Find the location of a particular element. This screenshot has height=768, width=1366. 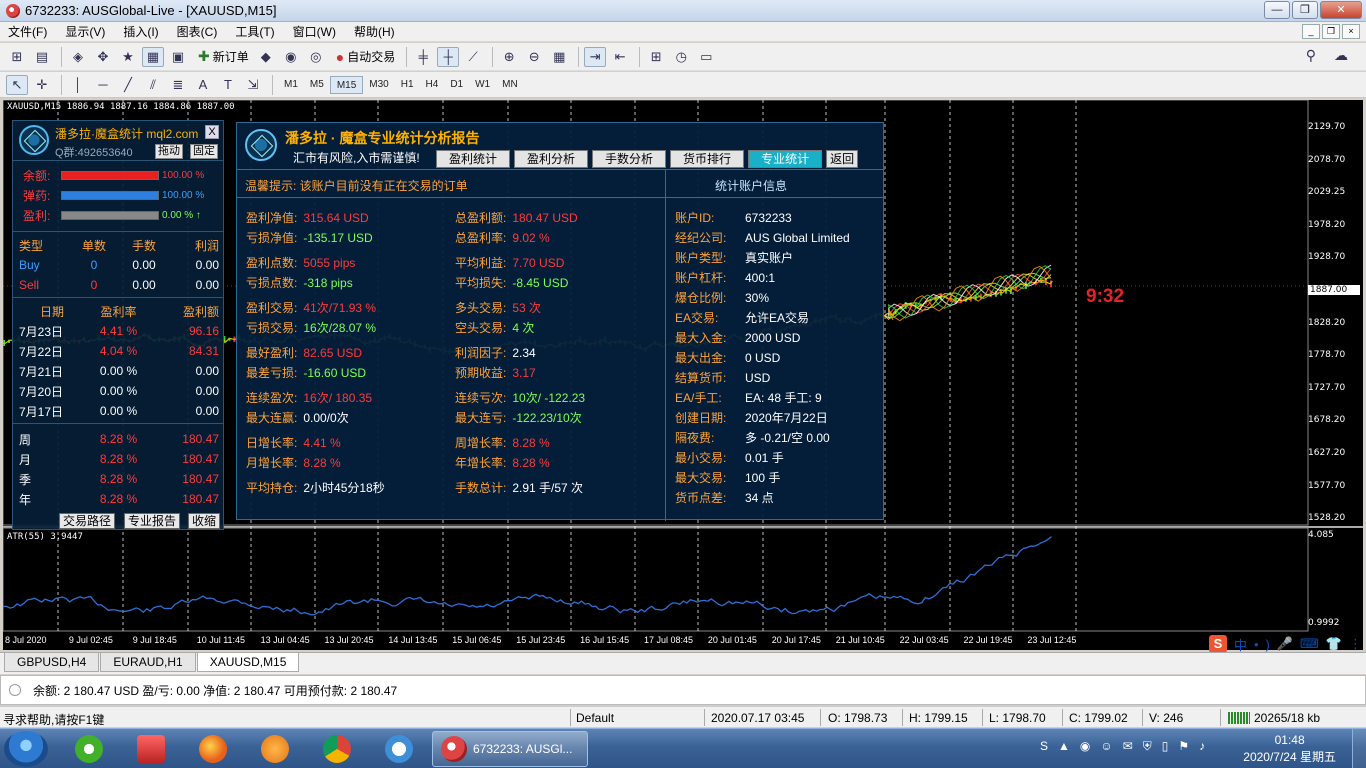

tester-icon: ▣ is located at coordinates (178, 57).